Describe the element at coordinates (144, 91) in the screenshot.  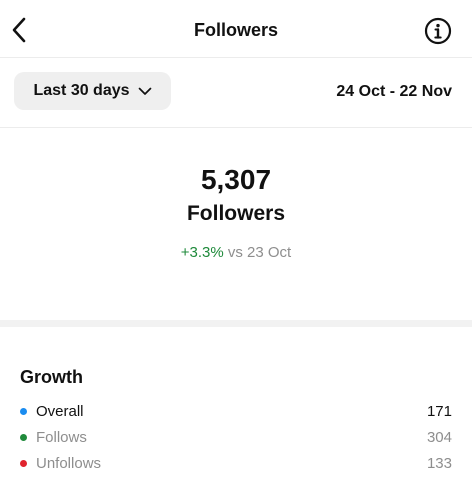
I see `chevron-down-icon` at that location.